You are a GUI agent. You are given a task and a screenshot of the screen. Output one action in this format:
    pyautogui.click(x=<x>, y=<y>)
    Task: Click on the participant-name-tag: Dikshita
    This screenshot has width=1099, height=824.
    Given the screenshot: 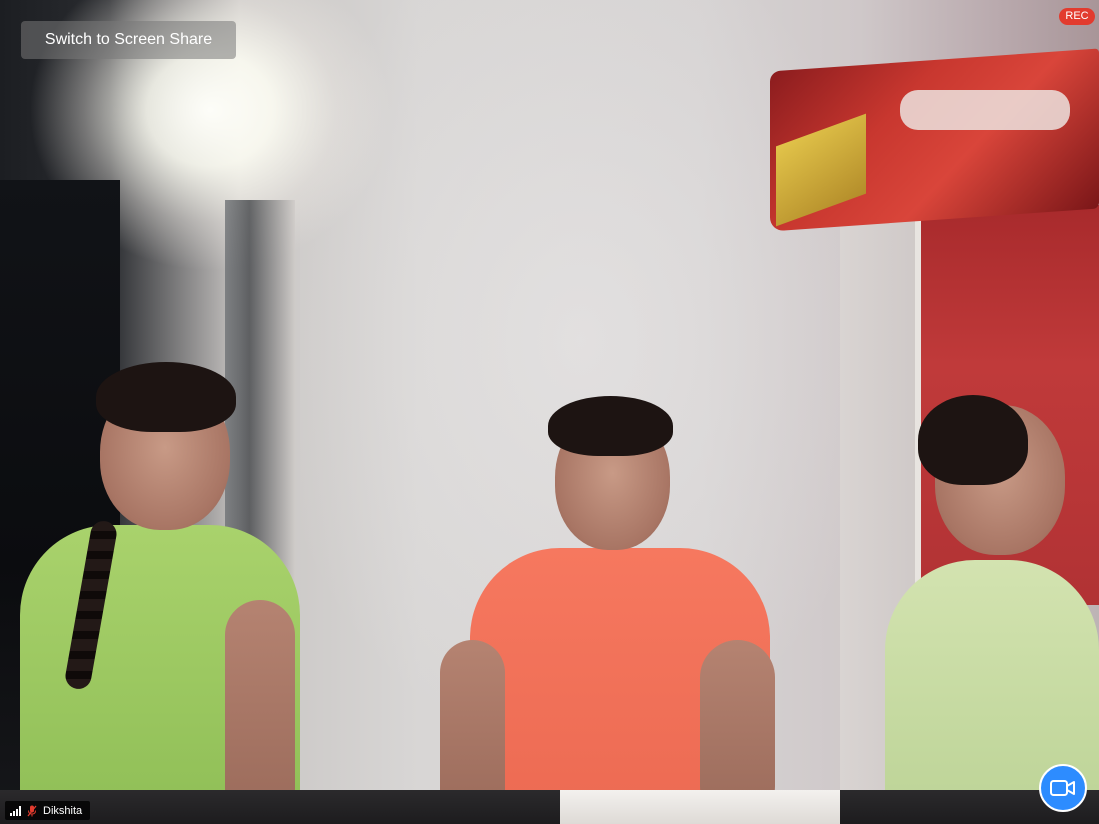 What is the action you would take?
    pyautogui.click(x=48, y=810)
    